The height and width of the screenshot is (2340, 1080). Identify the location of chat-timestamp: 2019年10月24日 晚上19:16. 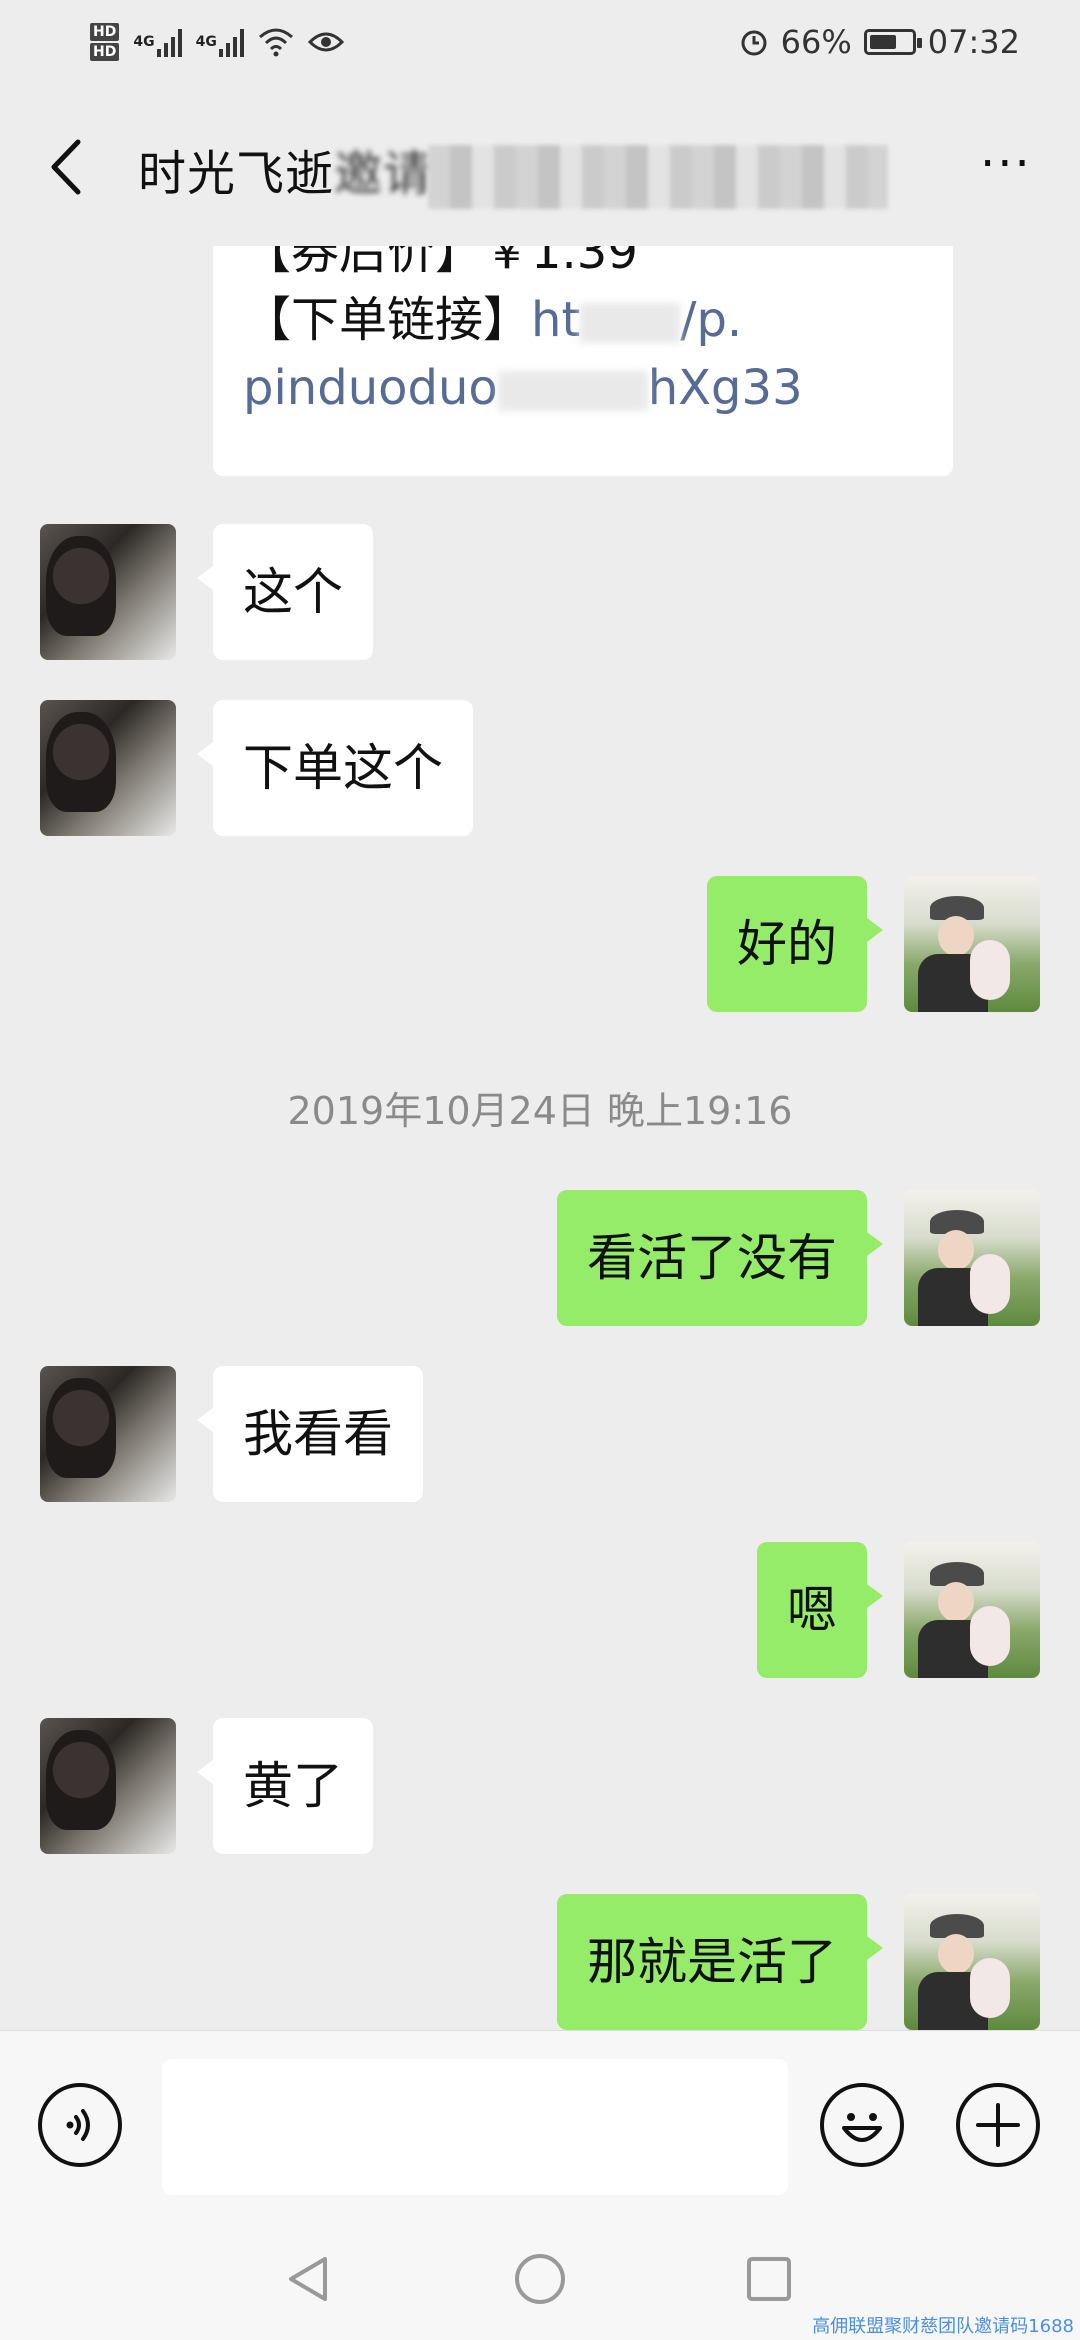
(540, 1111).